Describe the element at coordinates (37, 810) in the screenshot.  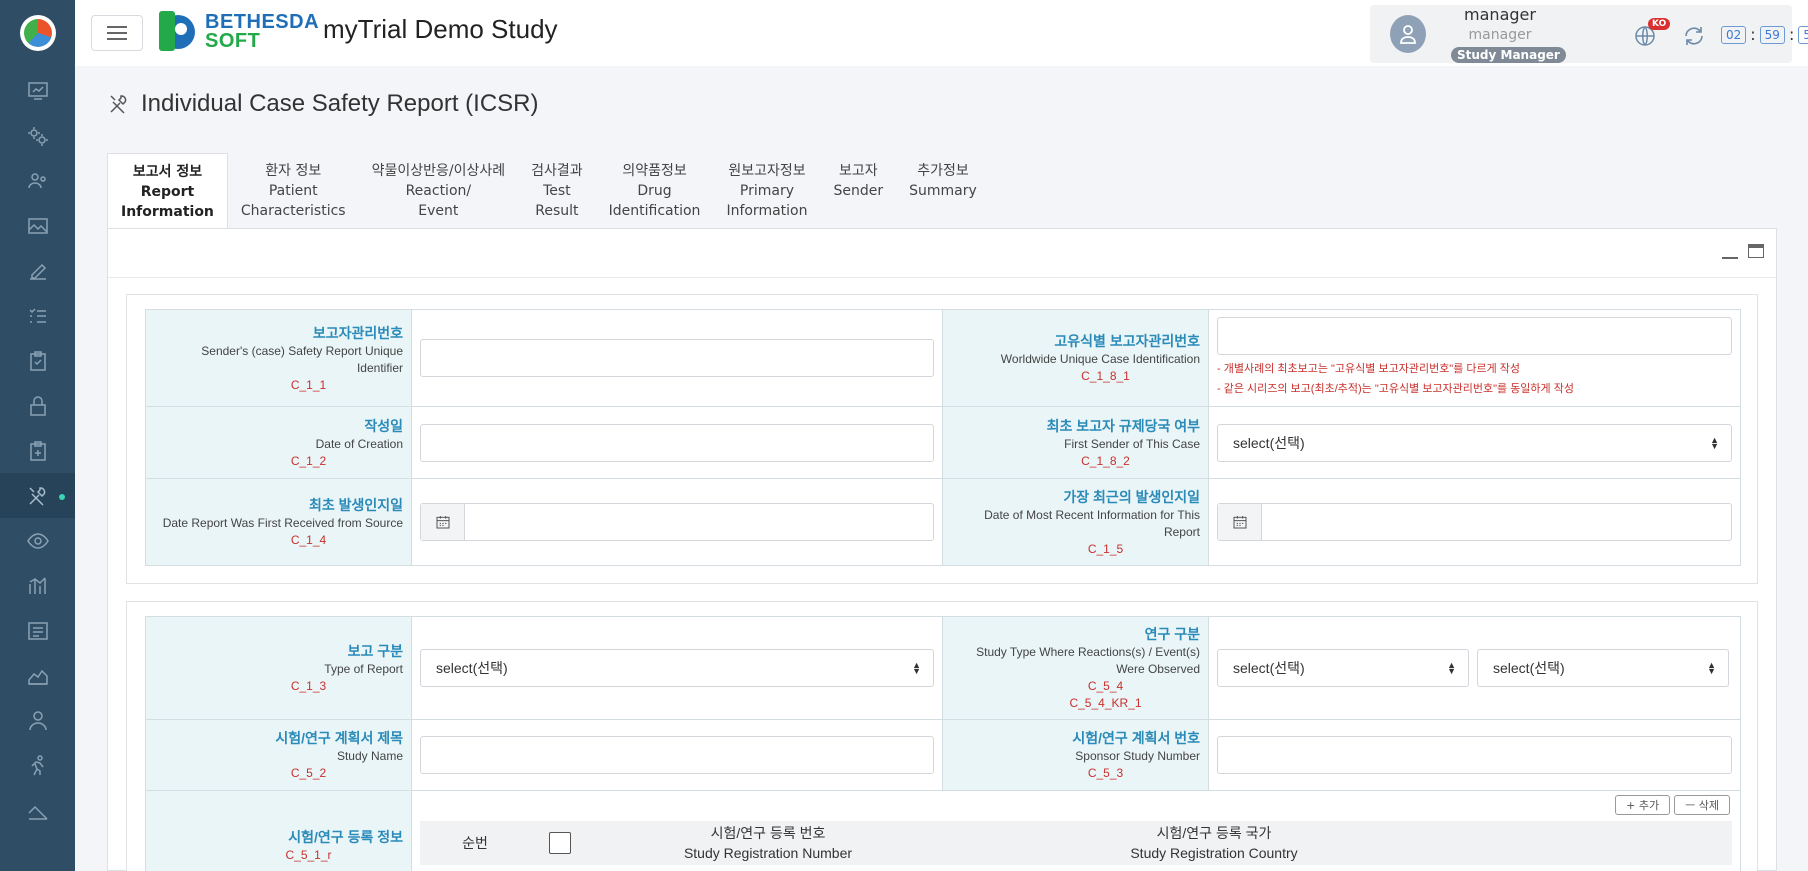
I see `sidebar-item-more` at that location.